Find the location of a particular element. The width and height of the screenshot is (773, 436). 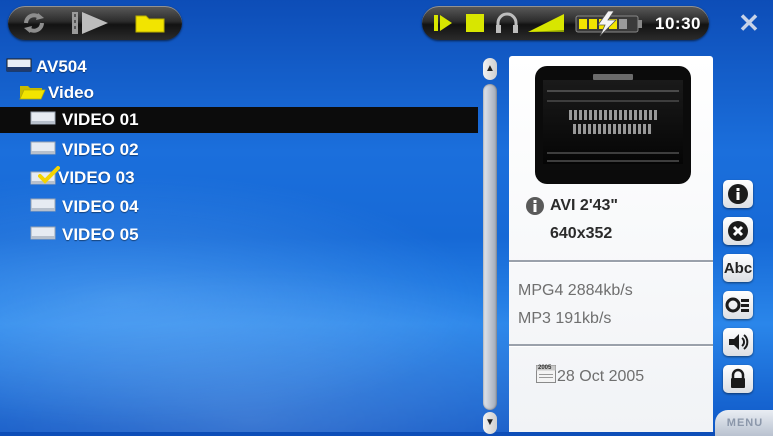

calendar-icon: 2005 is located at coordinates (546, 374).